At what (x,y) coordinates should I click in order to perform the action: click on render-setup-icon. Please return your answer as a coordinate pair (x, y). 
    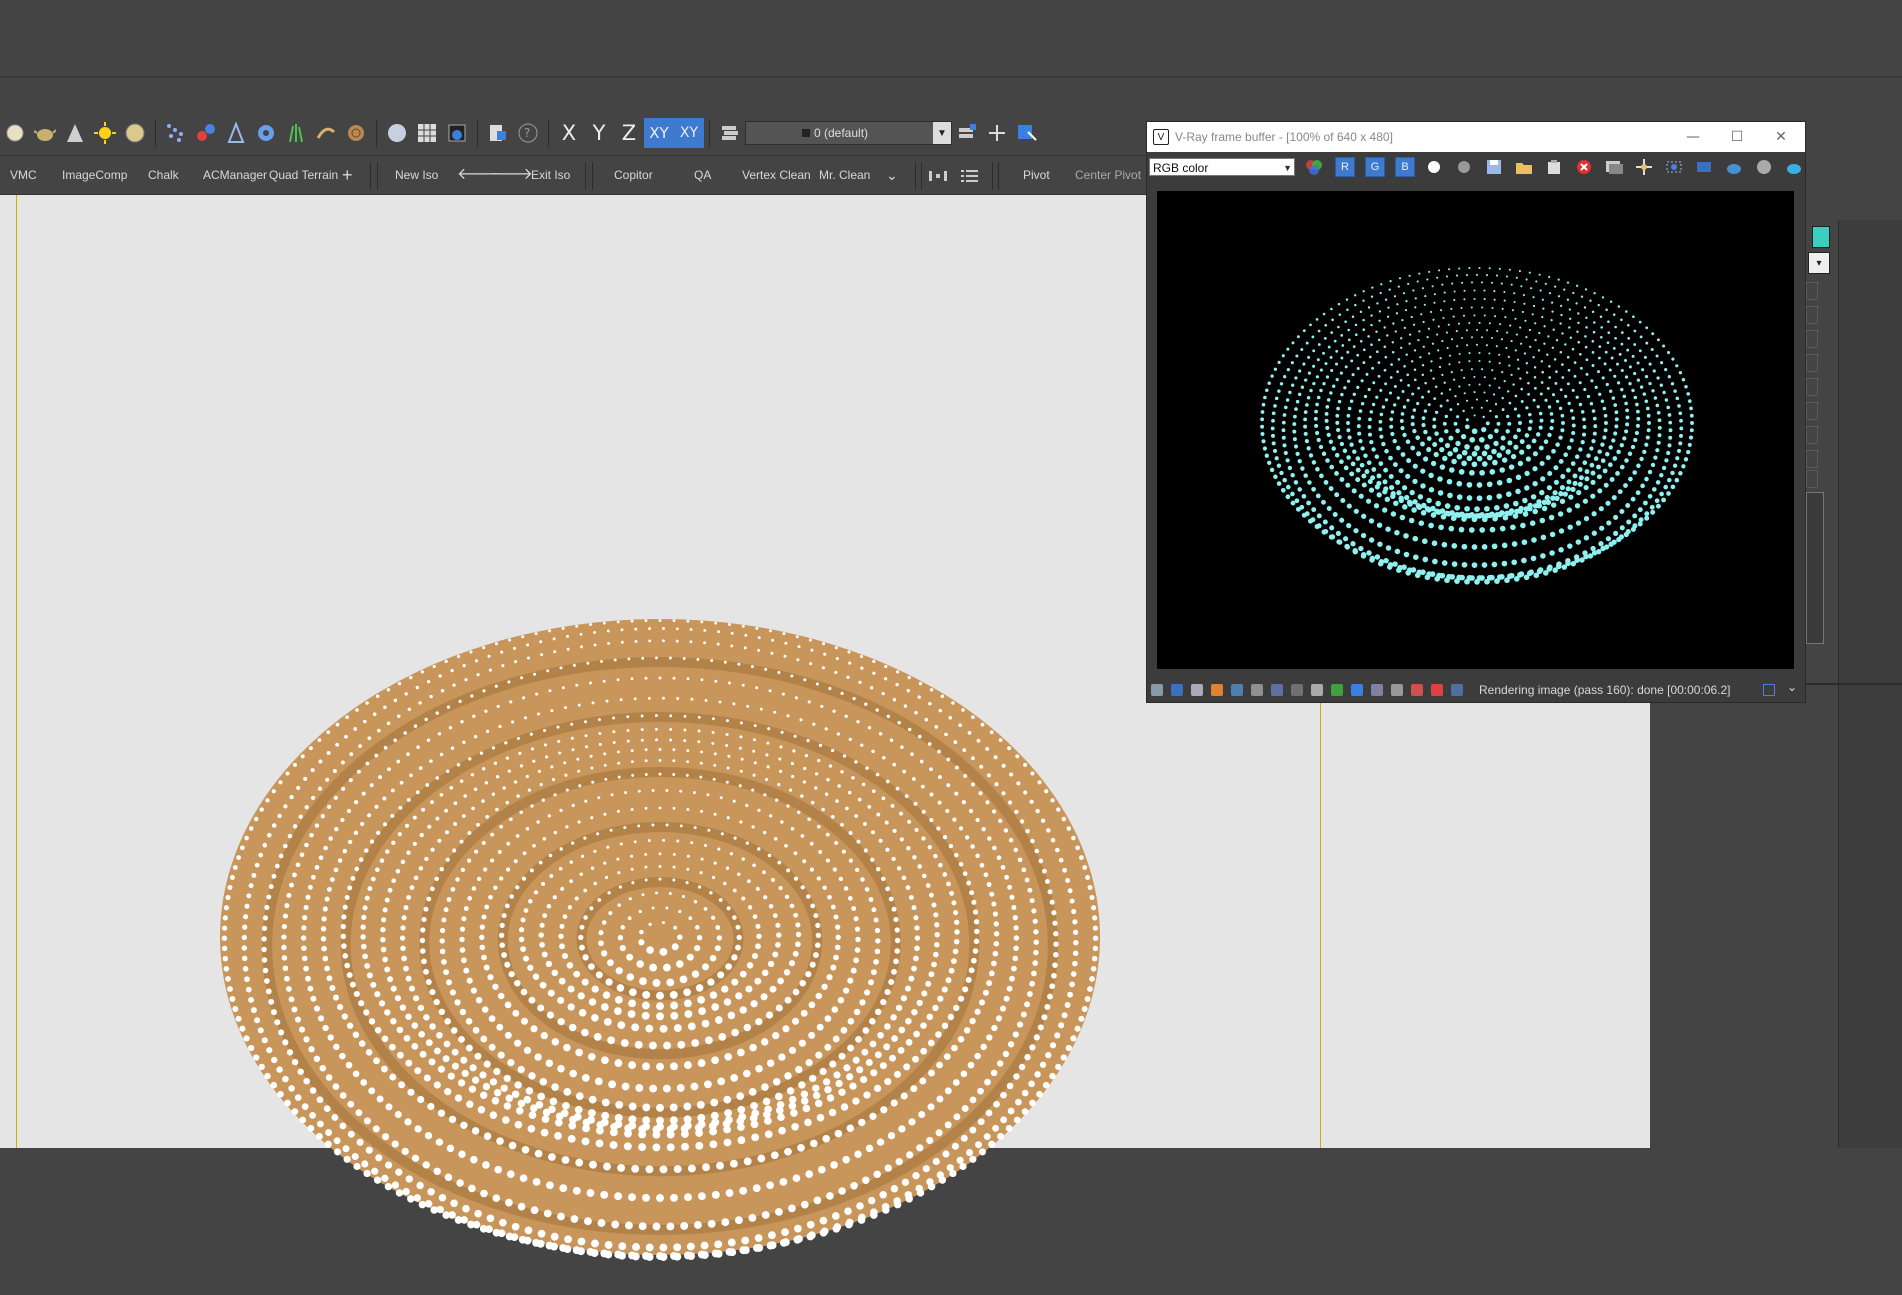
    Looking at the image, I should click on (457, 133).